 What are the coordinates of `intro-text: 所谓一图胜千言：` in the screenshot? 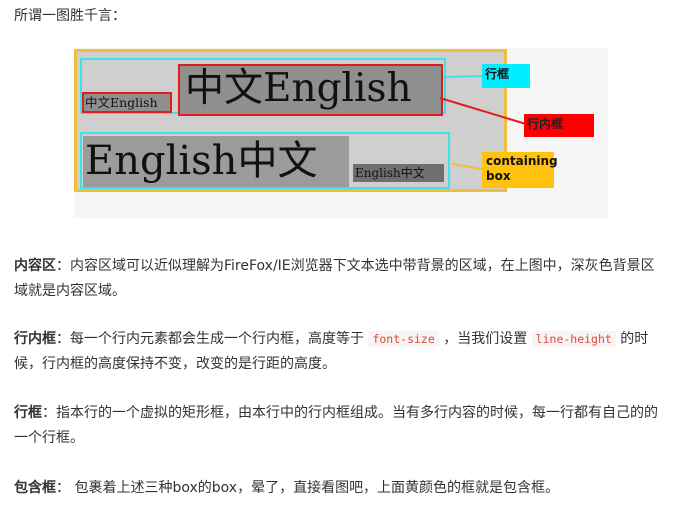 It's located at (70, 16).